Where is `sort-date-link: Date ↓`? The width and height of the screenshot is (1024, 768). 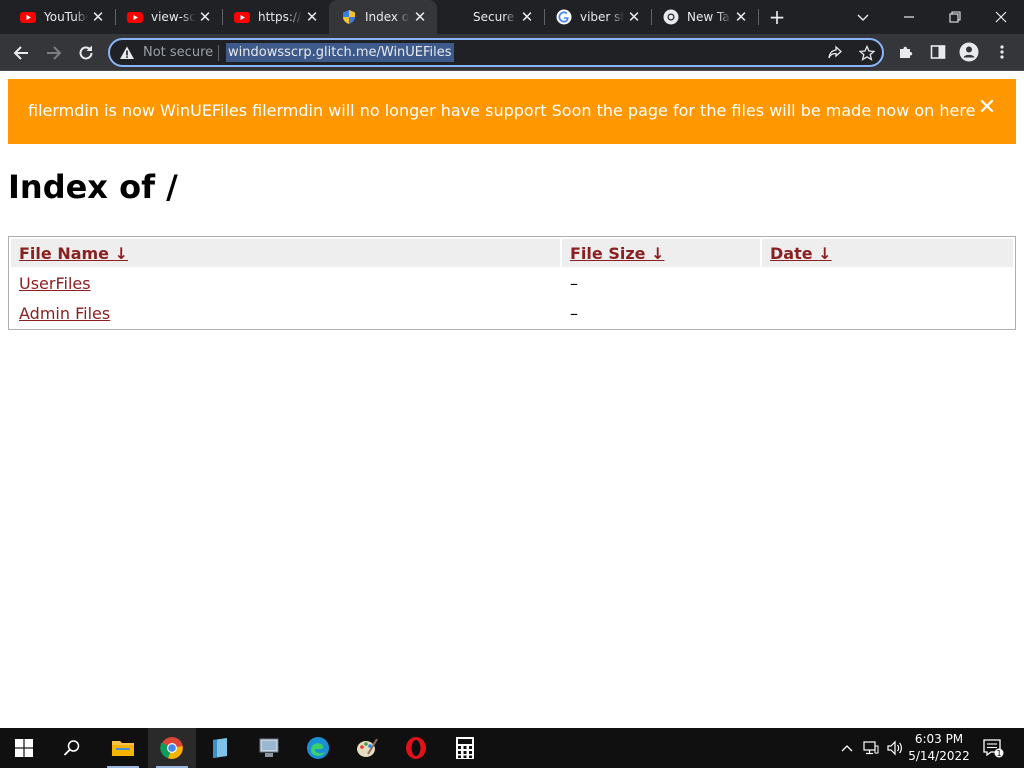 sort-date-link: Date ↓ is located at coordinates (801, 253).